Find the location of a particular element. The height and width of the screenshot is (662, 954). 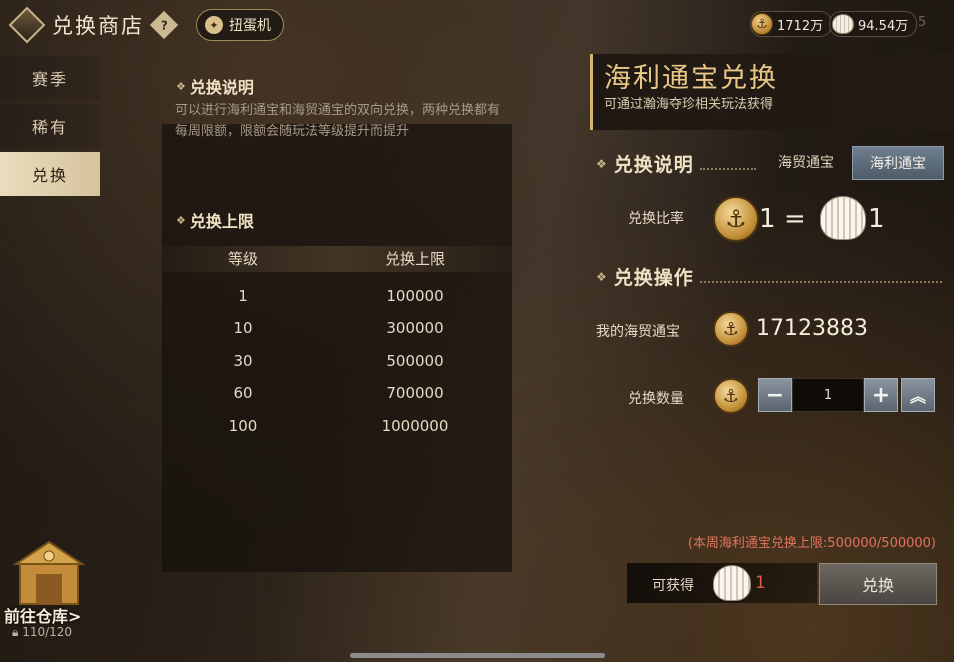

shop-header: 兑换商店 ? is located at coordinates (93, 25).